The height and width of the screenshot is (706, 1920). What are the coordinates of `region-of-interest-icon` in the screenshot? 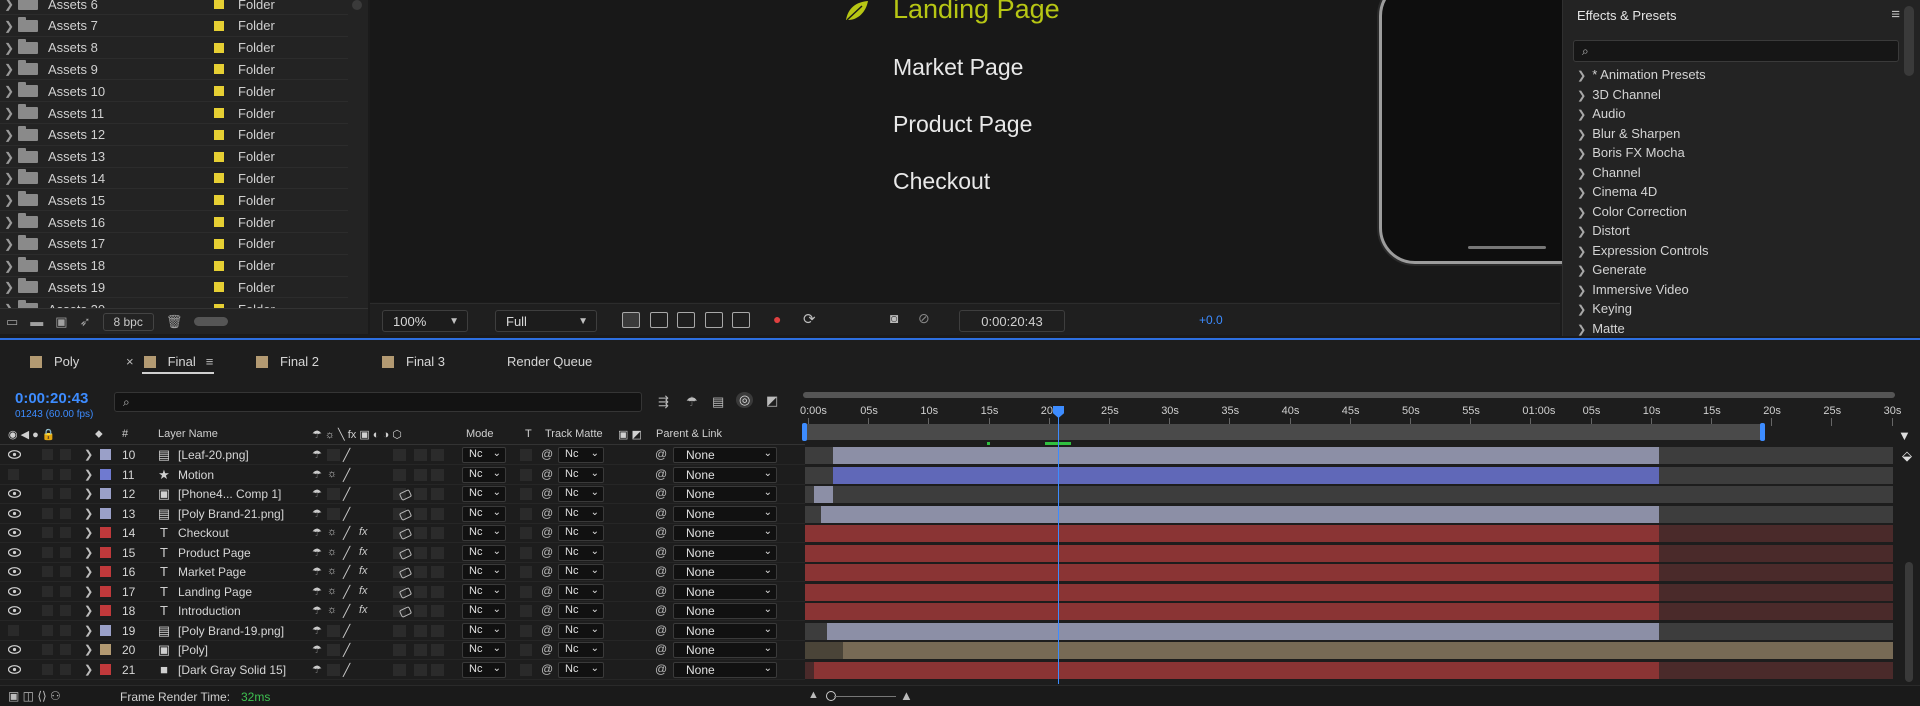 It's located at (714, 320).